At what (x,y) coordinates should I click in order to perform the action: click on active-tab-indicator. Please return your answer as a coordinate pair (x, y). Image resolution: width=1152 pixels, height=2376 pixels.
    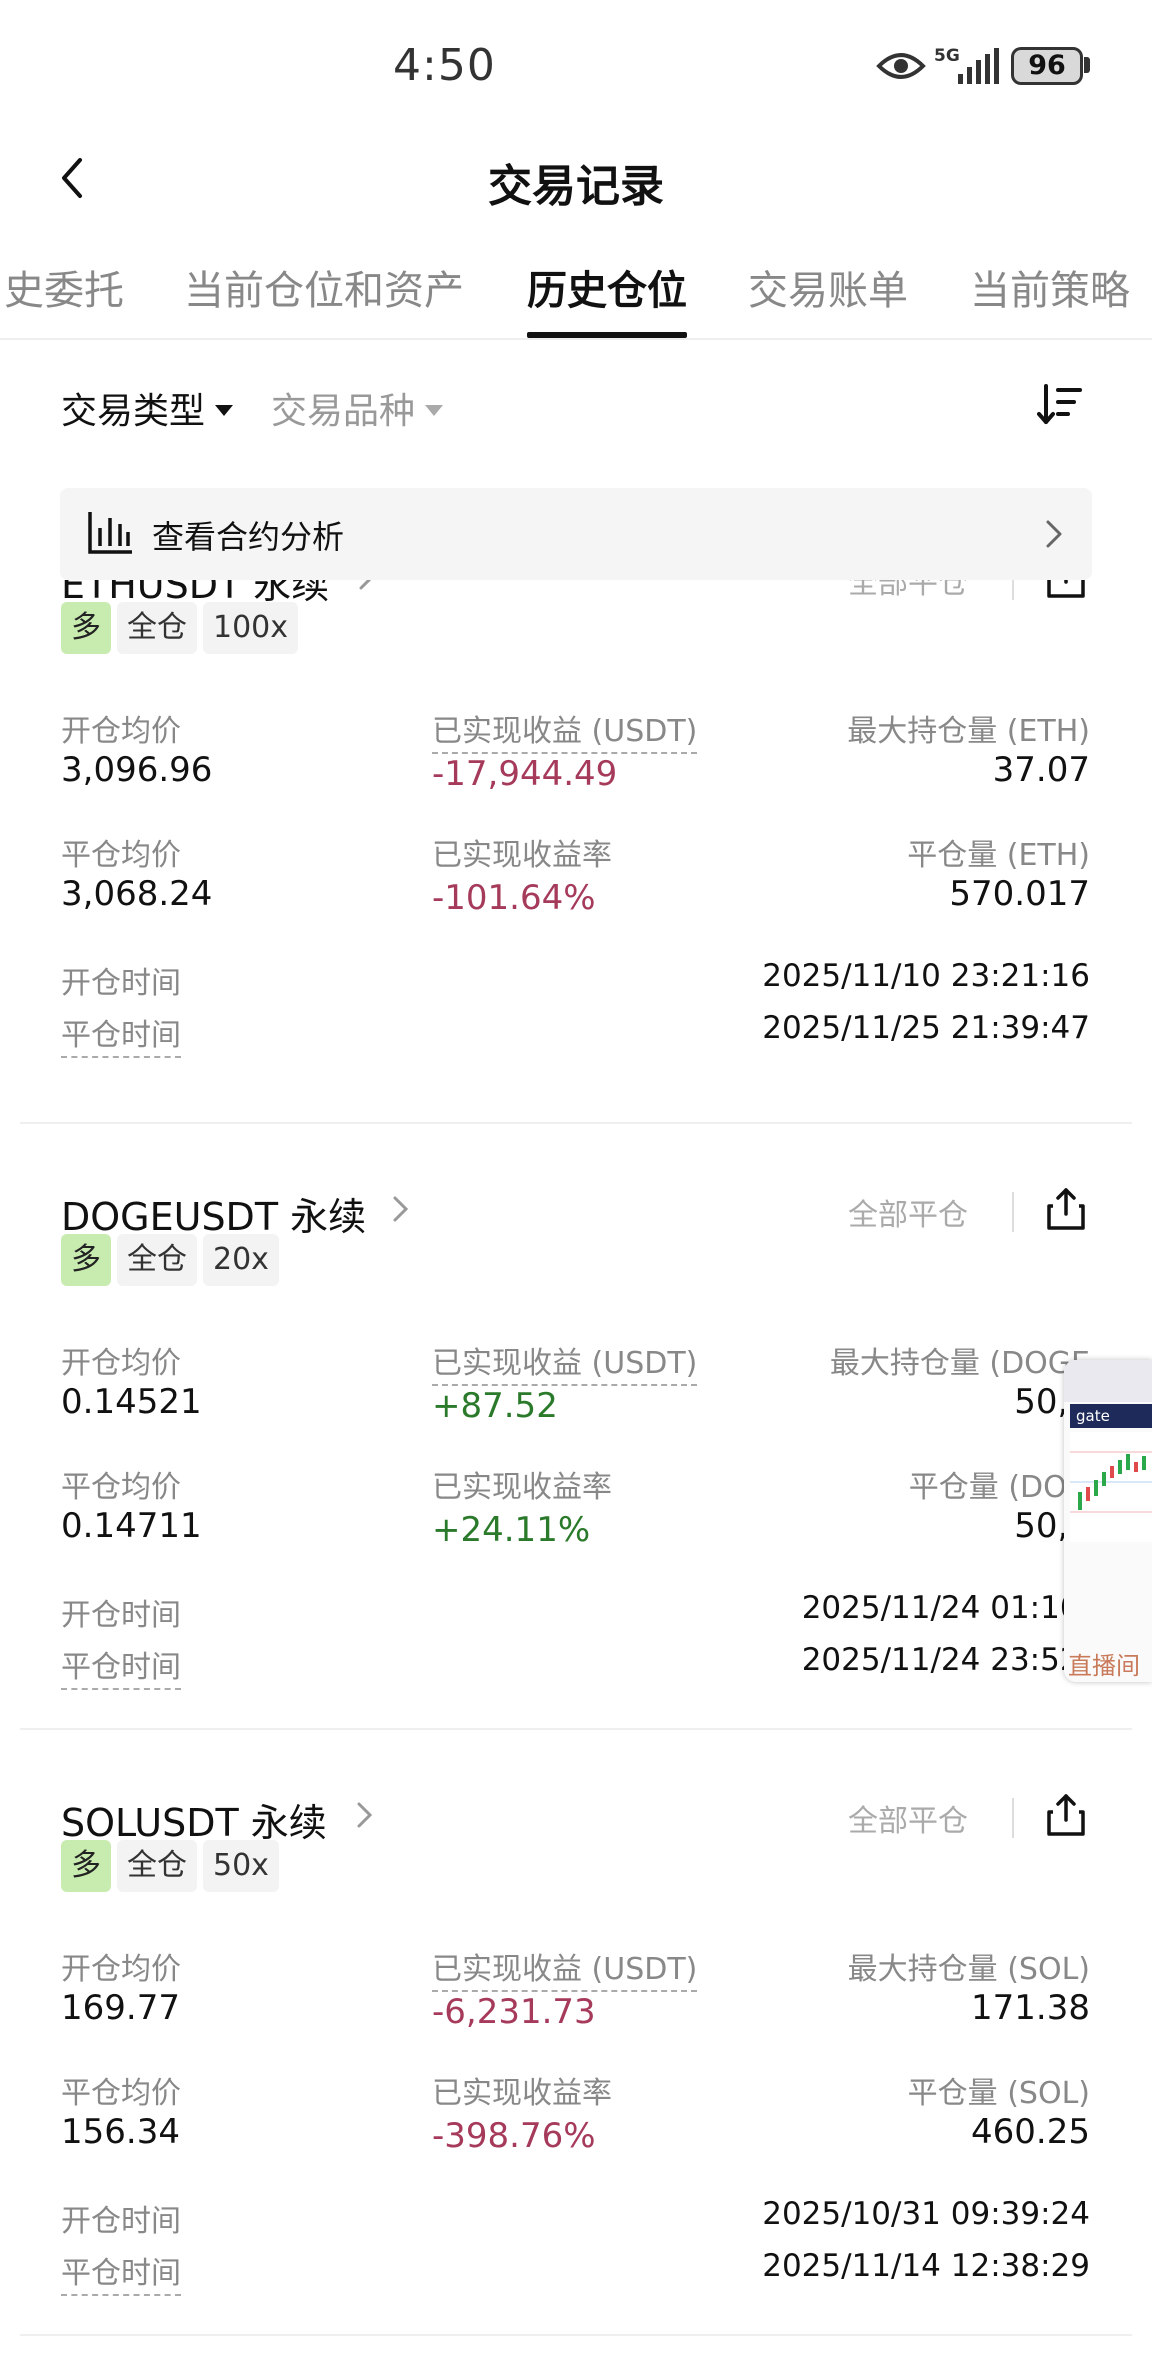
    Looking at the image, I should click on (607, 335).